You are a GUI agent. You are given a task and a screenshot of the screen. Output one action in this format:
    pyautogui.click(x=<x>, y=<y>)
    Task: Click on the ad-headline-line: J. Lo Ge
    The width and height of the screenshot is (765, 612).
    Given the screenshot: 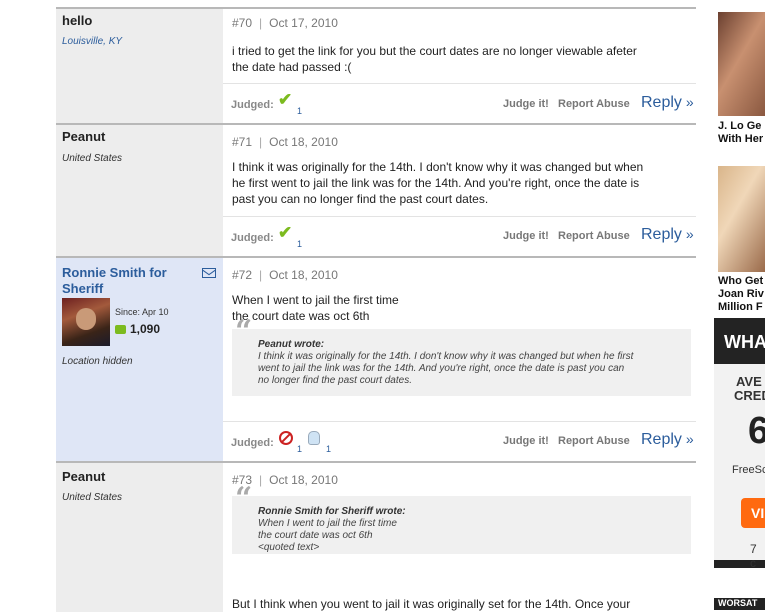 What is the action you would take?
    pyautogui.click(x=740, y=126)
    